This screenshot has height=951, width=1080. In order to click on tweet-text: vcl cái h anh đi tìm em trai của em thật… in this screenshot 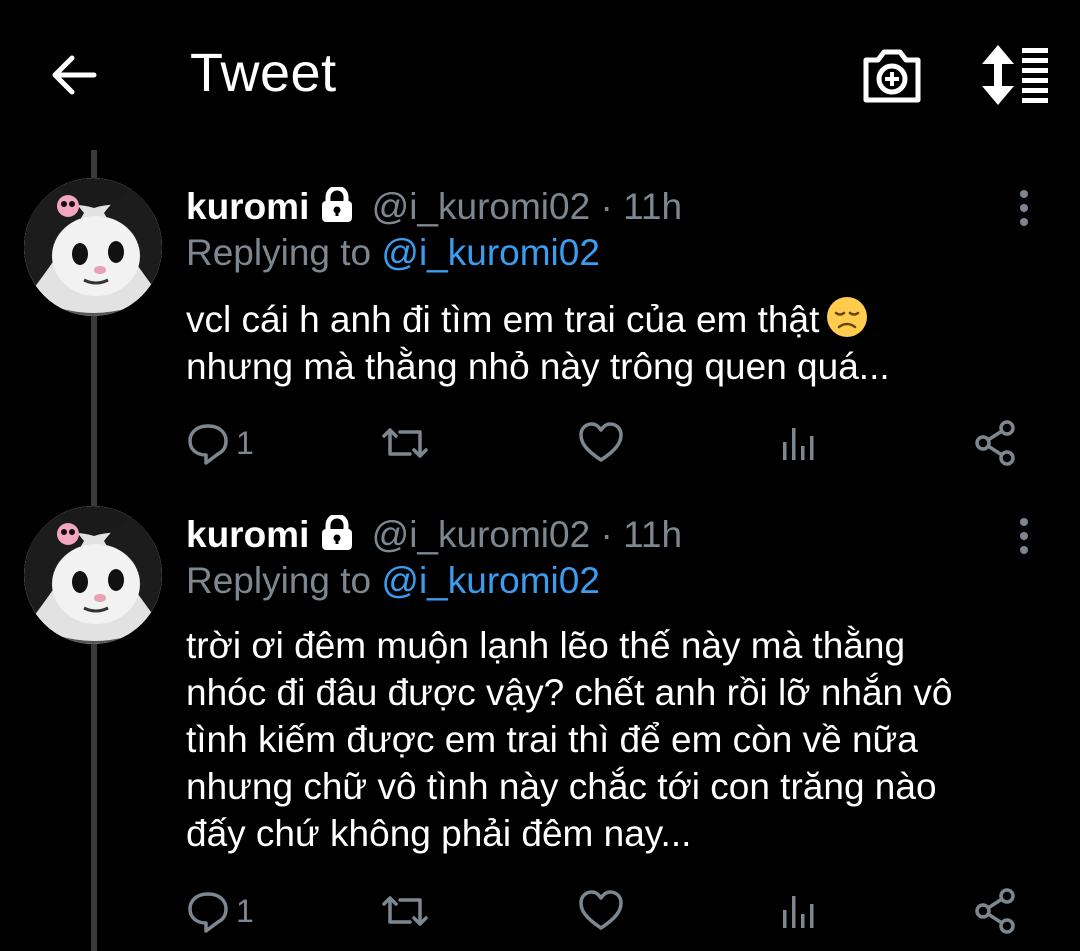, I will do `click(616, 342)`.